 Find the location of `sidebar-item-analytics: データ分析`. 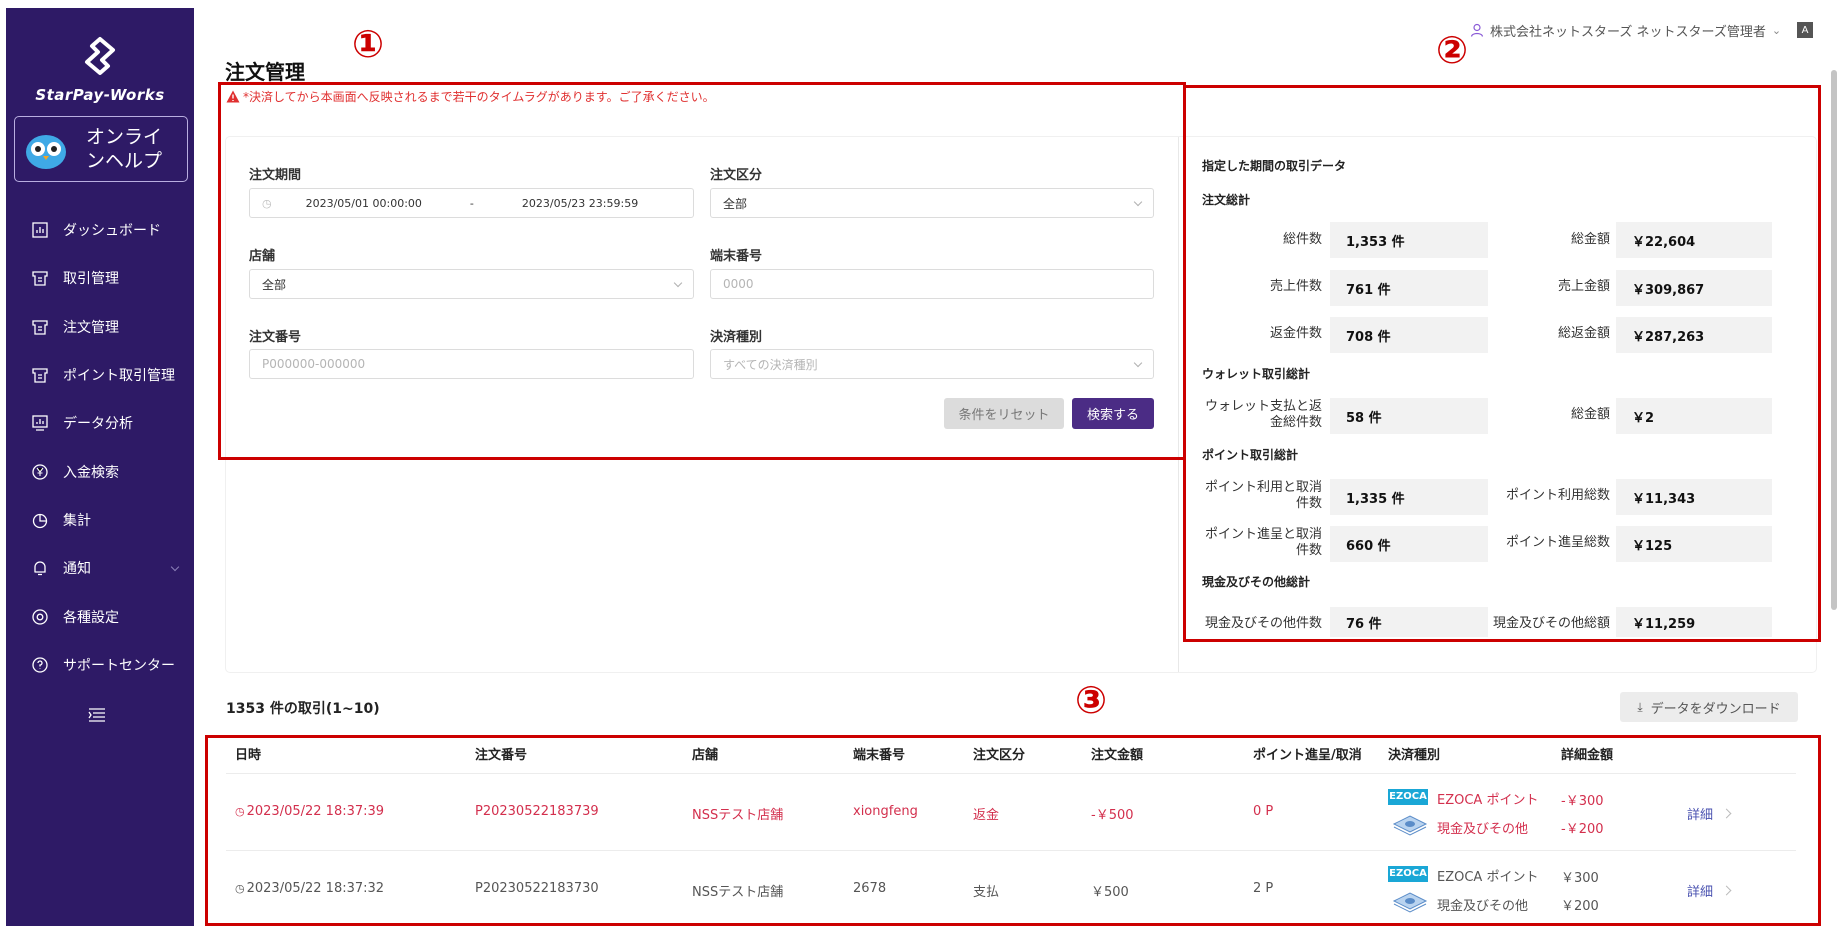

sidebar-item-analytics: データ分析 is located at coordinates (100, 423).